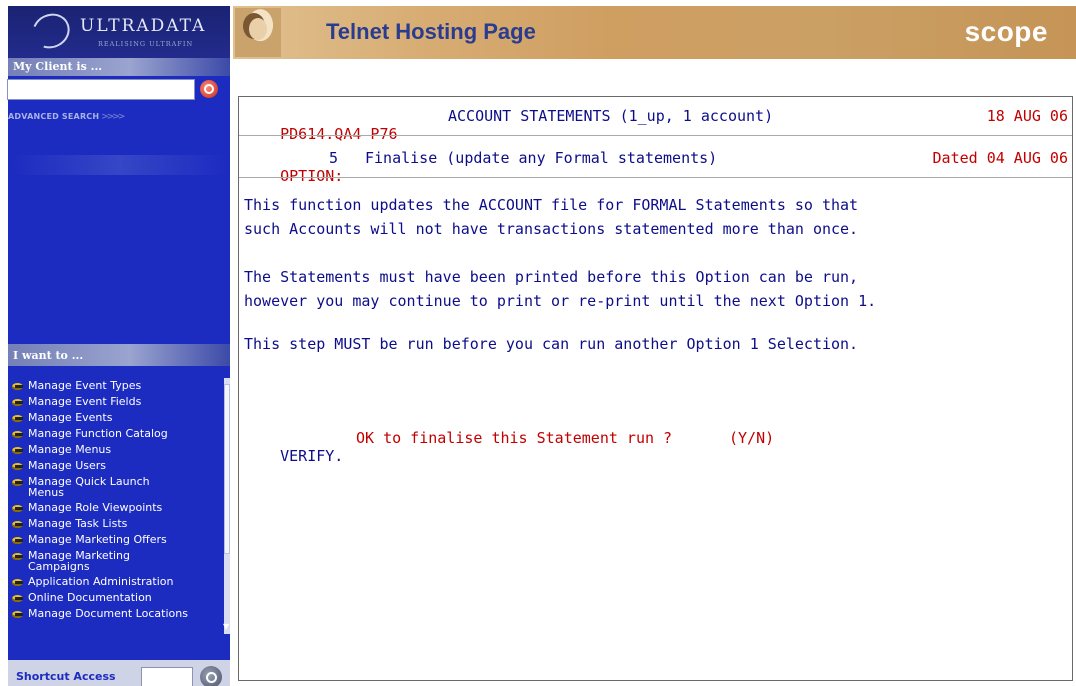 This screenshot has height=686, width=1076. I want to click on menu-item-manage-events: Manage Events, so click(119, 418).